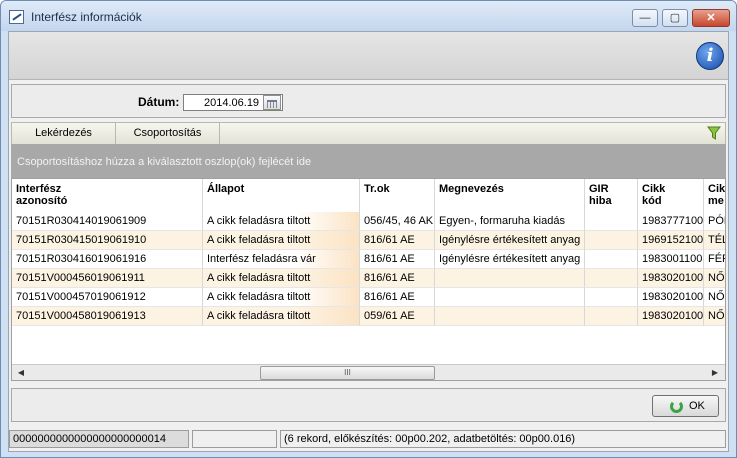 The image size is (737, 458). Describe the element at coordinates (711, 18) in the screenshot. I see `close-button: ✕` at that location.